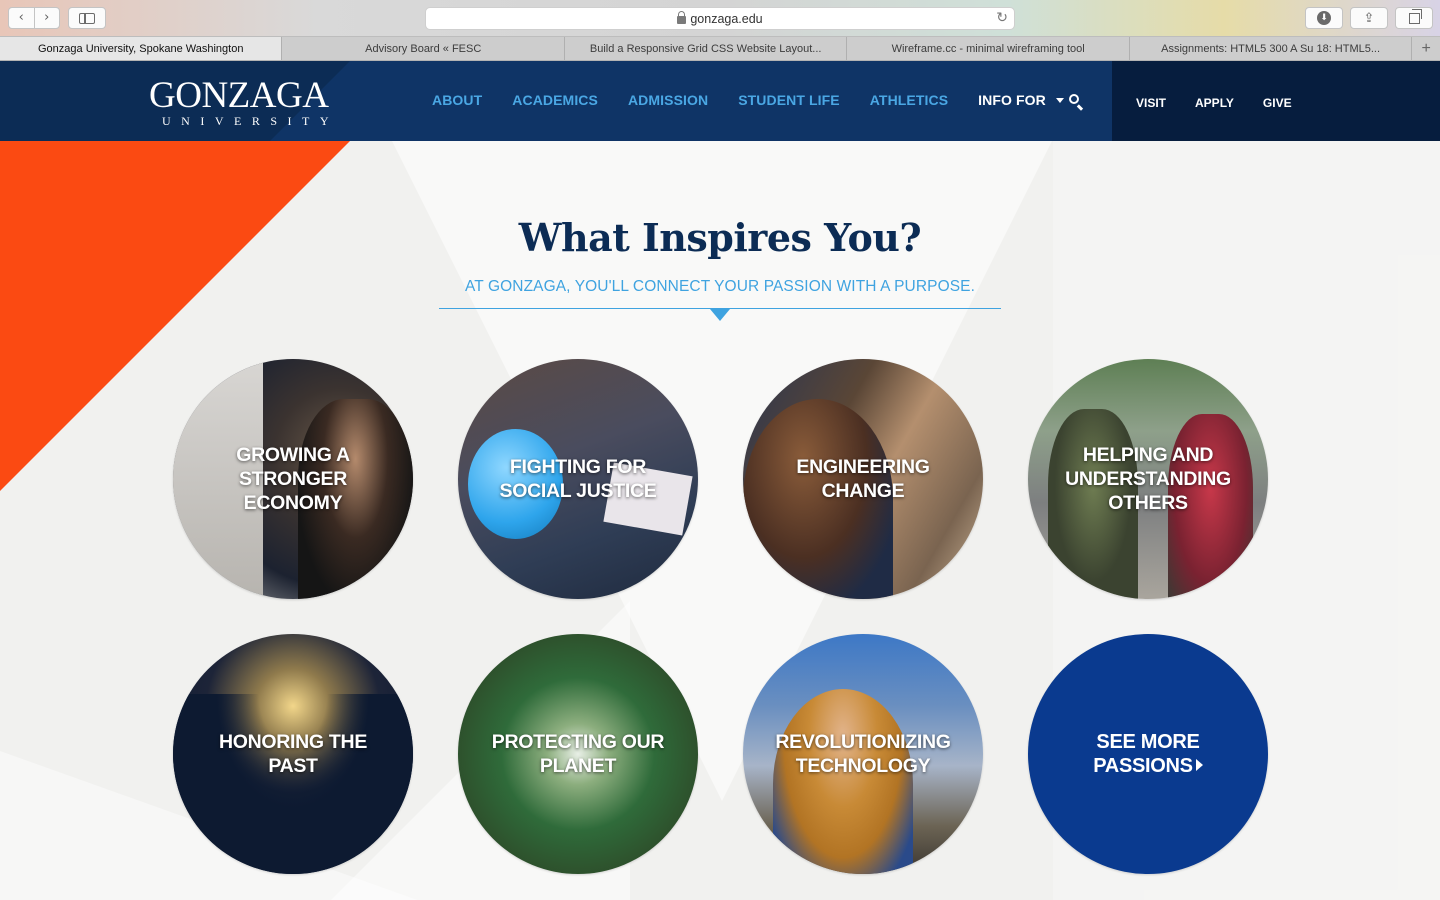 The height and width of the screenshot is (900, 1440). I want to click on see-more-label: SEE MORE PASSIONS, so click(1148, 754).